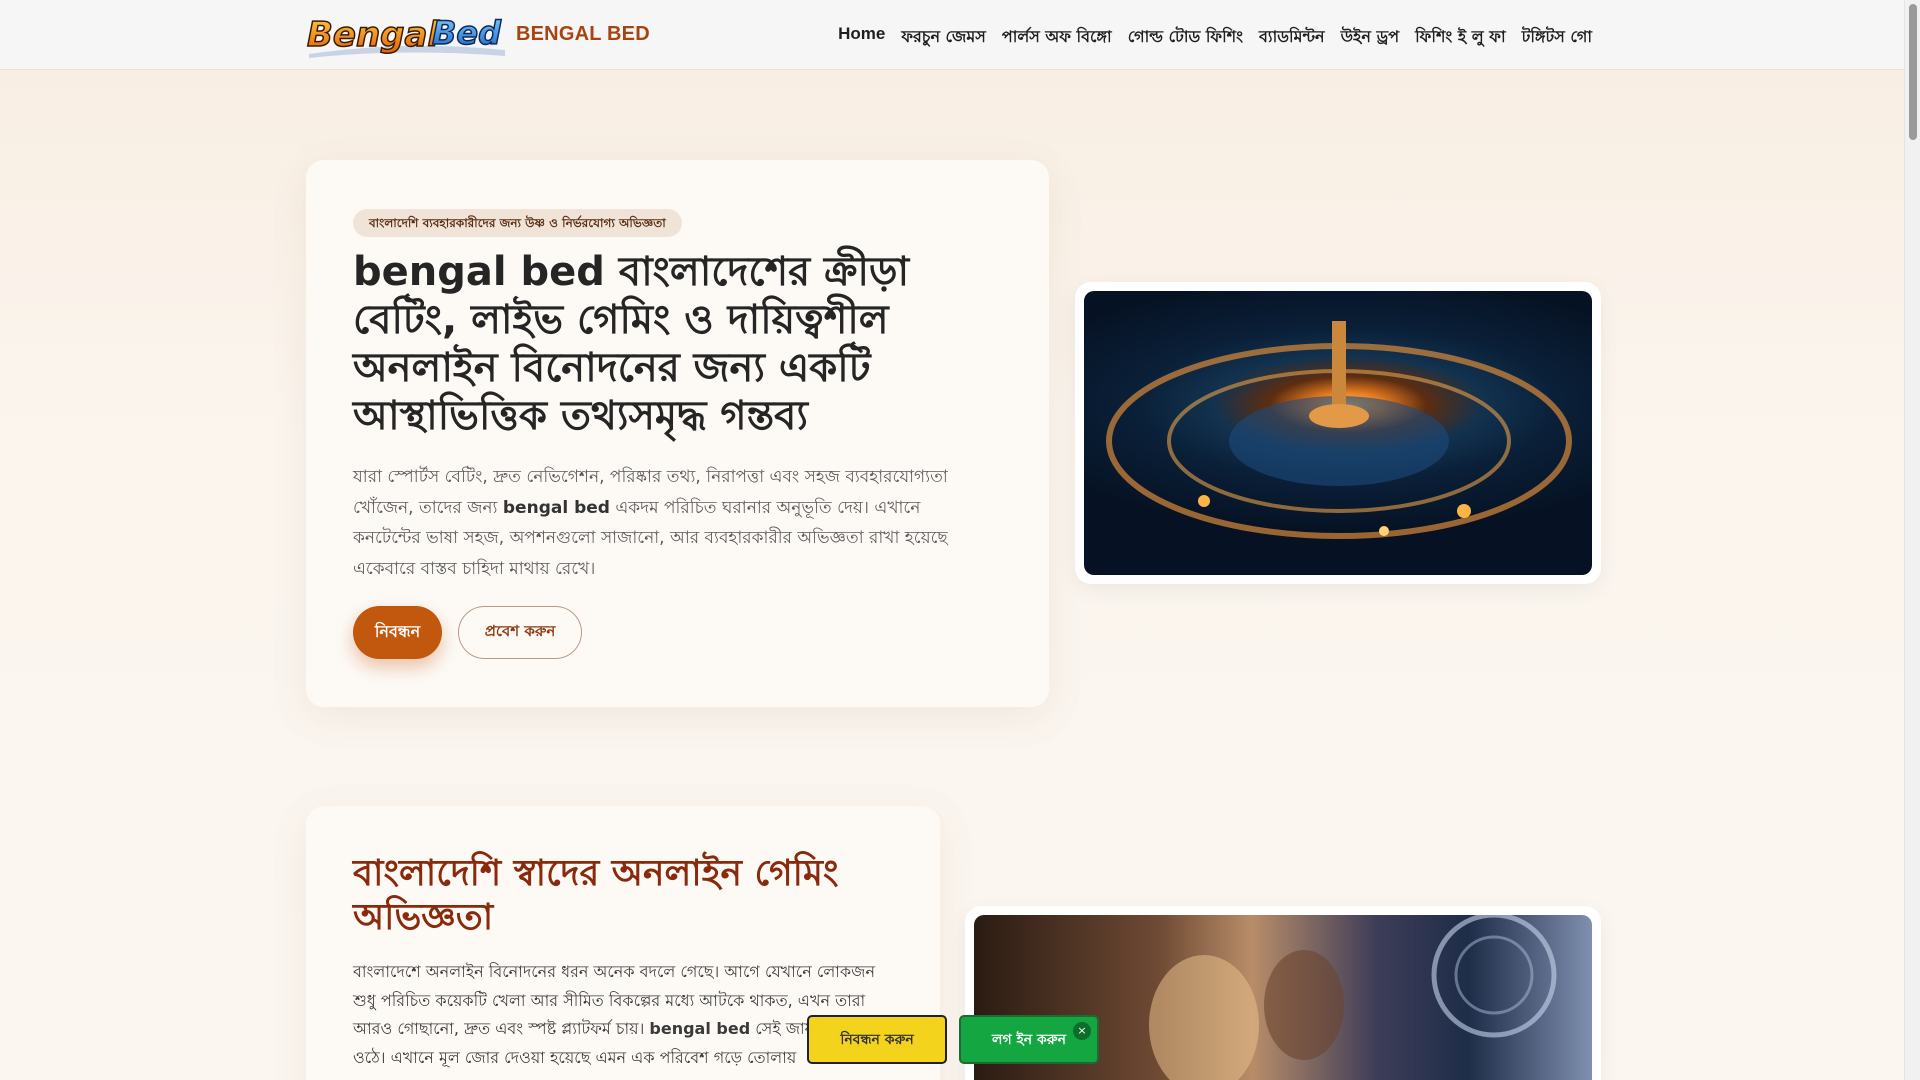 The width and height of the screenshot is (1920, 1080). Describe the element at coordinates (700, 1028) in the screenshot. I see `section-text-bold: bengal bed` at that location.